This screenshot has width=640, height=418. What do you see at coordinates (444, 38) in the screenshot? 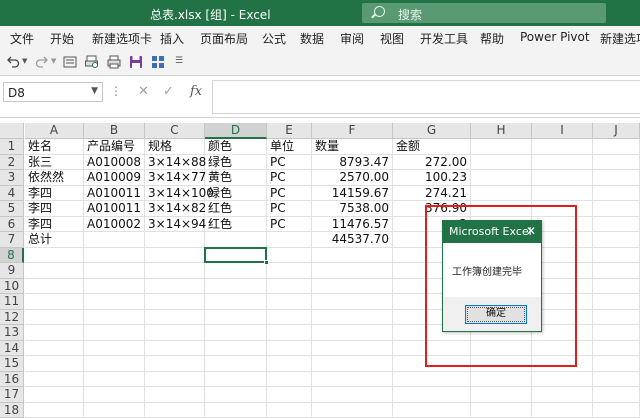
I see `ribbon-tab: 开发工具` at bounding box center [444, 38].